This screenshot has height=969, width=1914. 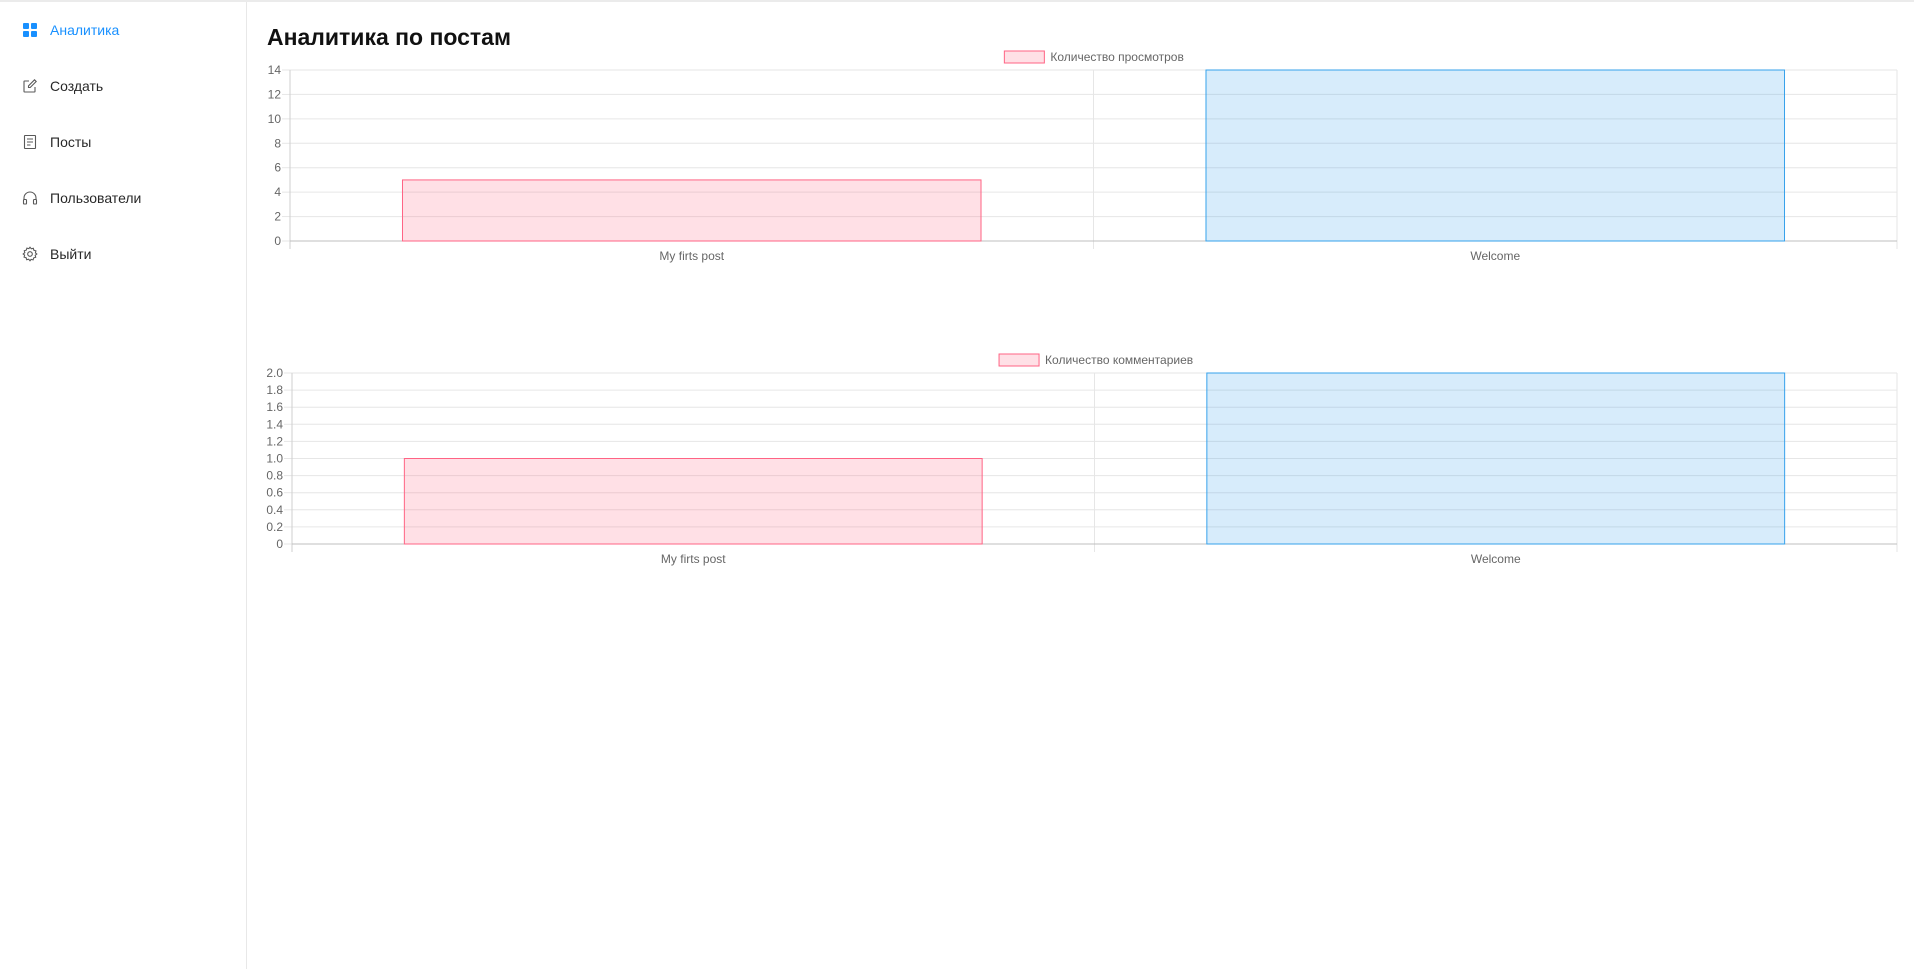 What do you see at coordinates (274, 441) in the screenshot?
I see `y-tick-label: 1.2` at bounding box center [274, 441].